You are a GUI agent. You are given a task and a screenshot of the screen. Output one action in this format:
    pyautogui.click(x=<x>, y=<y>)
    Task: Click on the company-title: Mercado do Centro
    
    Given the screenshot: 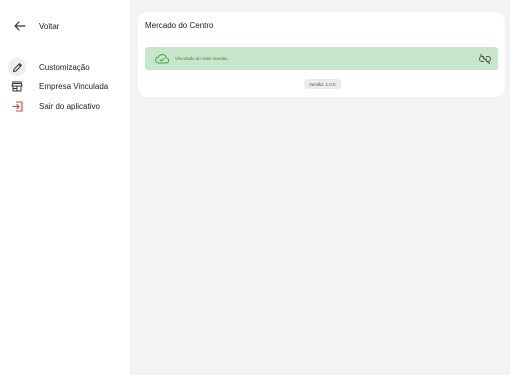 What is the action you would take?
    pyautogui.click(x=179, y=25)
    